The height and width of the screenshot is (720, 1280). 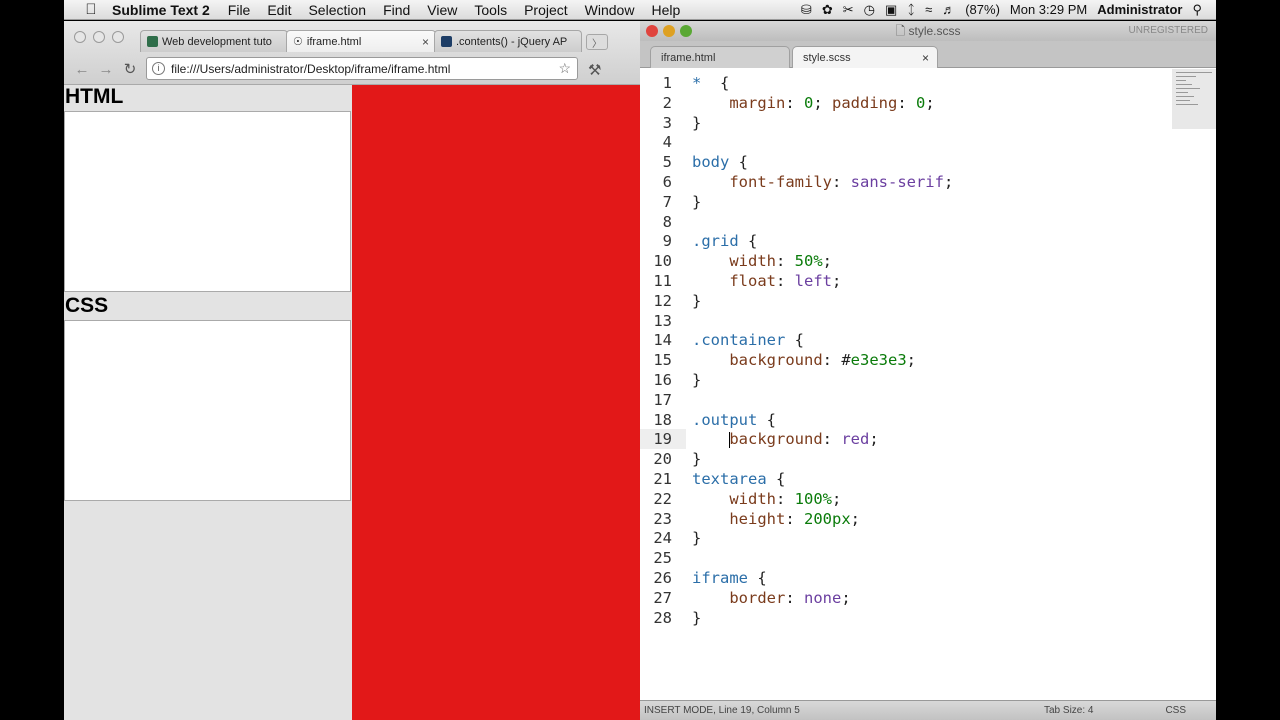 What do you see at coordinates (546, 10) in the screenshot?
I see `menu-project: Project` at bounding box center [546, 10].